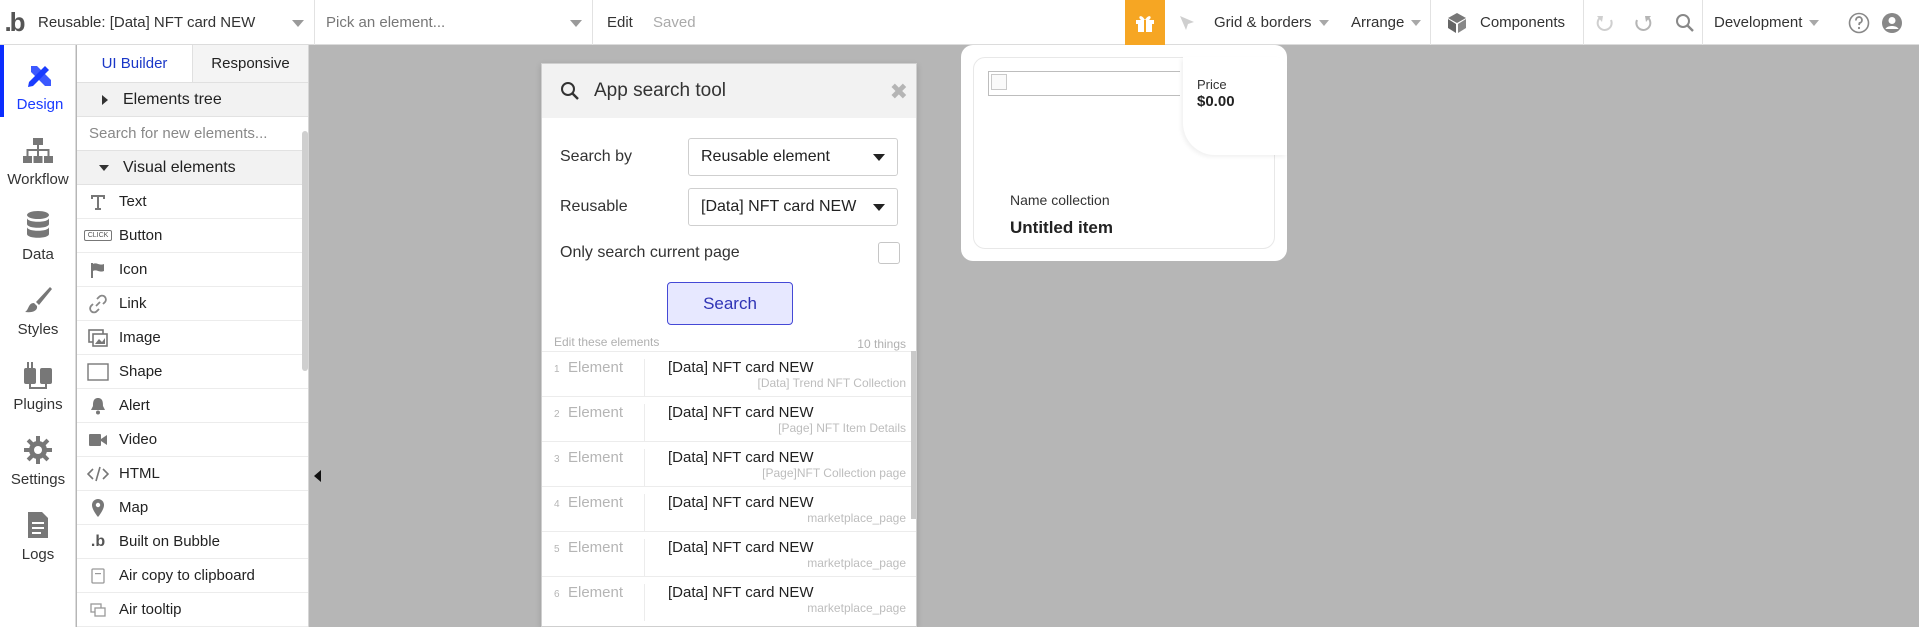  What do you see at coordinates (1235, 106) in the screenshot?
I see `price-box: Price $0.00` at bounding box center [1235, 106].